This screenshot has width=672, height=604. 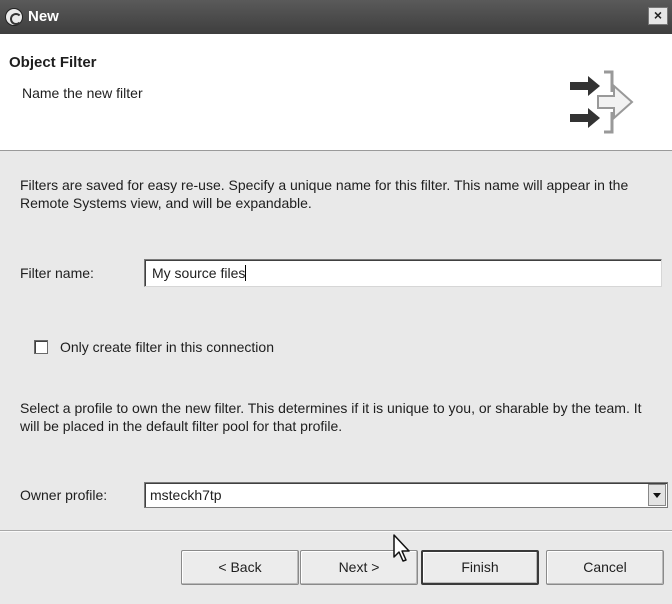 What do you see at coordinates (64, 495) in the screenshot?
I see `owner-profile-label: Owner profile:` at bounding box center [64, 495].